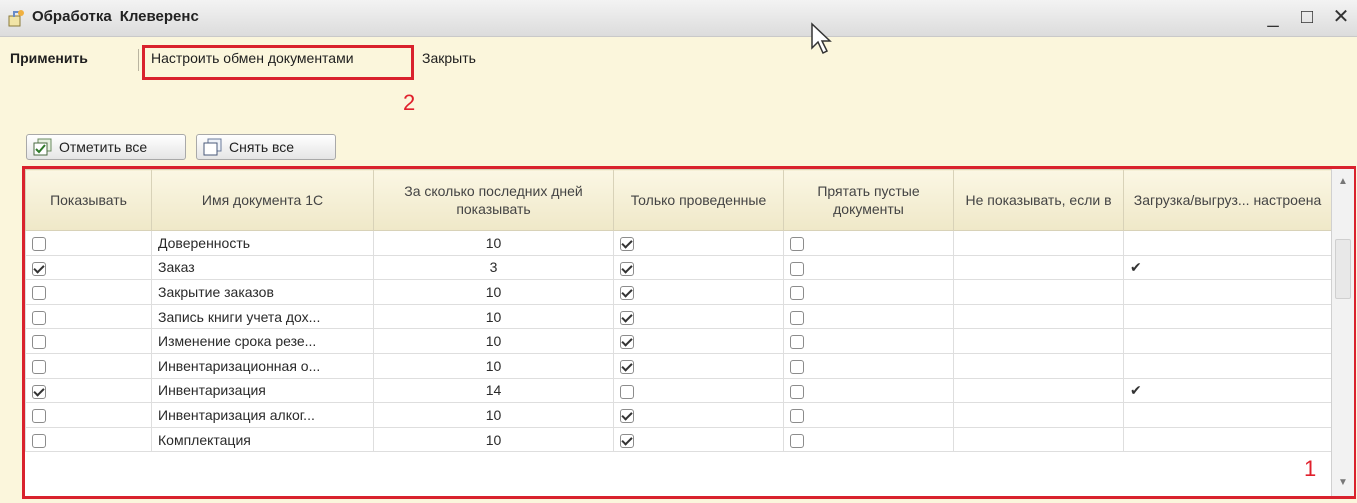  What do you see at coordinates (868, 200) in the screenshot?
I see `column-header: Прятать пустые документы` at bounding box center [868, 200].